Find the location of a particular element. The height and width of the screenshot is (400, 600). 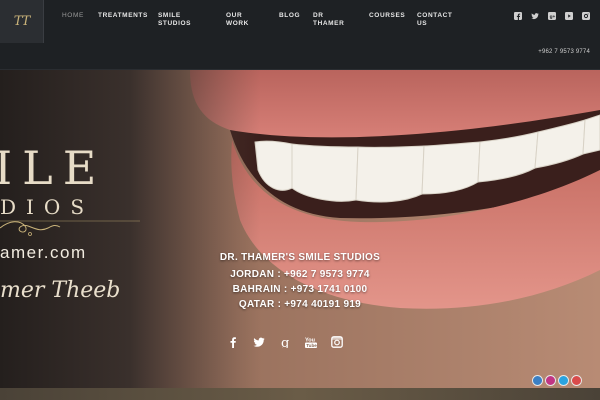

nav-treatments: TREATMENTS is located at coordinates (124, 16).